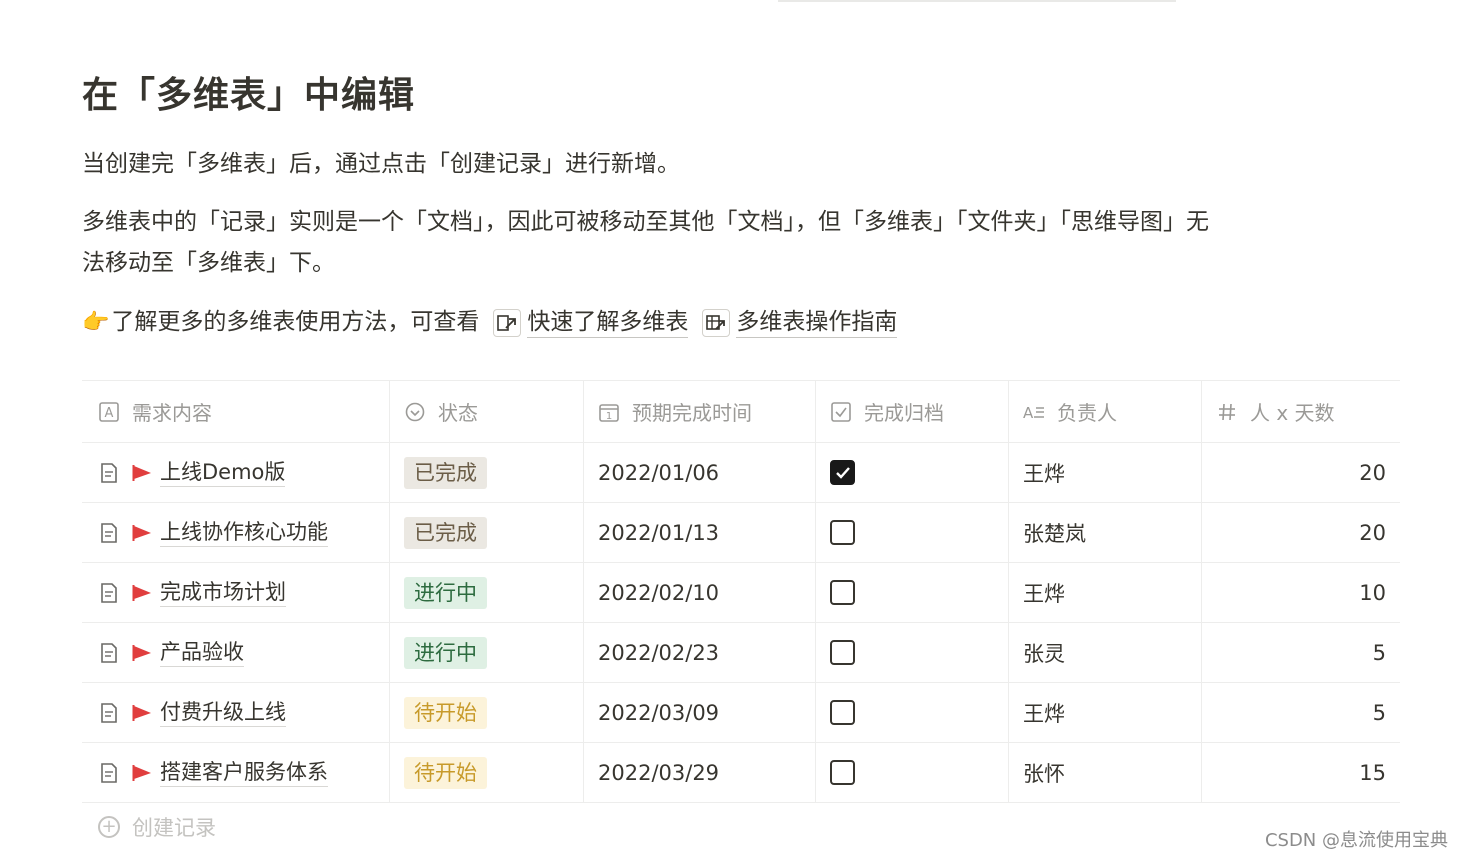  Describe the element at coordinates (800, 322) in the screenshot. I see `operation-guide-link: 多维表操作指南` at that location.